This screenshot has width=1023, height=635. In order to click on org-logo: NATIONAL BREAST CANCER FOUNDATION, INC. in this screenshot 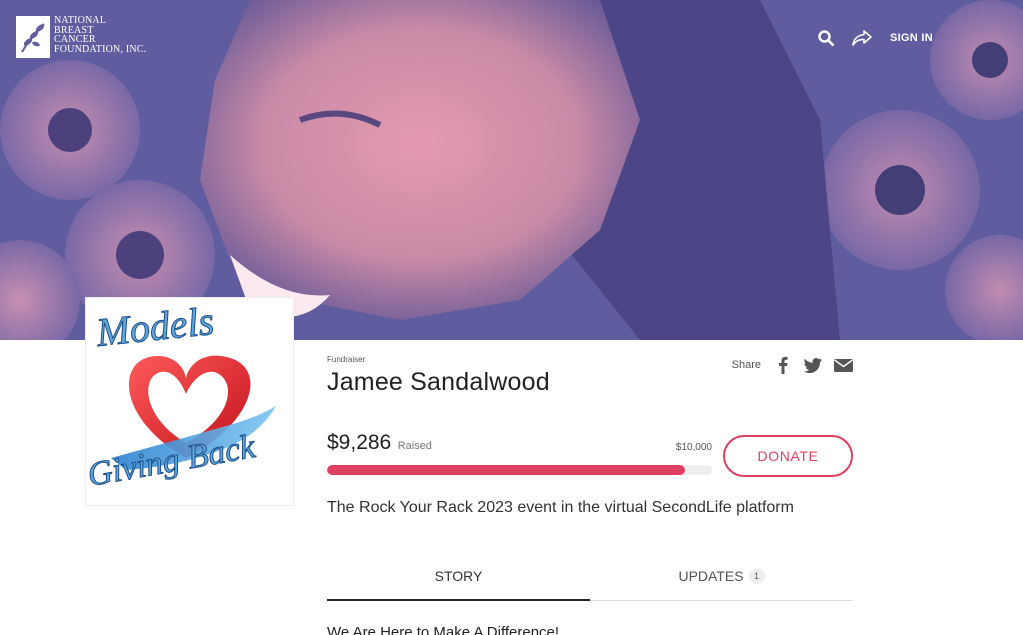, I will do `click(81, 37)`.